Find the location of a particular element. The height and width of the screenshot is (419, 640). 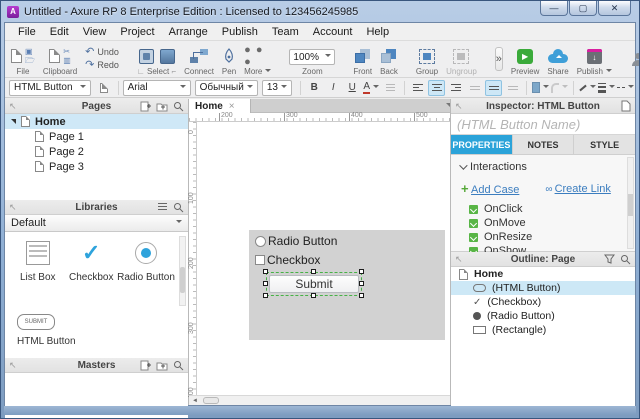

expand-toolbar-button: » is located at coordinates (498, 59).